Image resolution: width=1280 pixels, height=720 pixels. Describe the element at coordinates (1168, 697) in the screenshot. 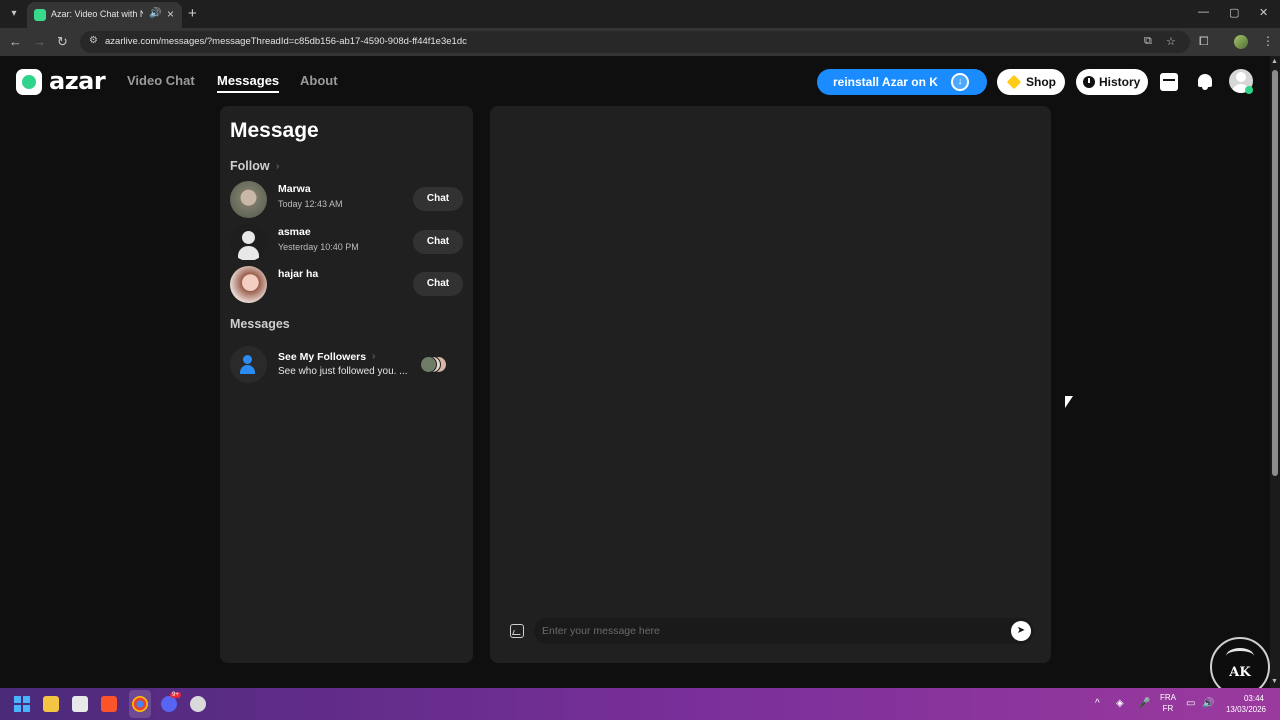

I see `language-top: FRA` at that location.